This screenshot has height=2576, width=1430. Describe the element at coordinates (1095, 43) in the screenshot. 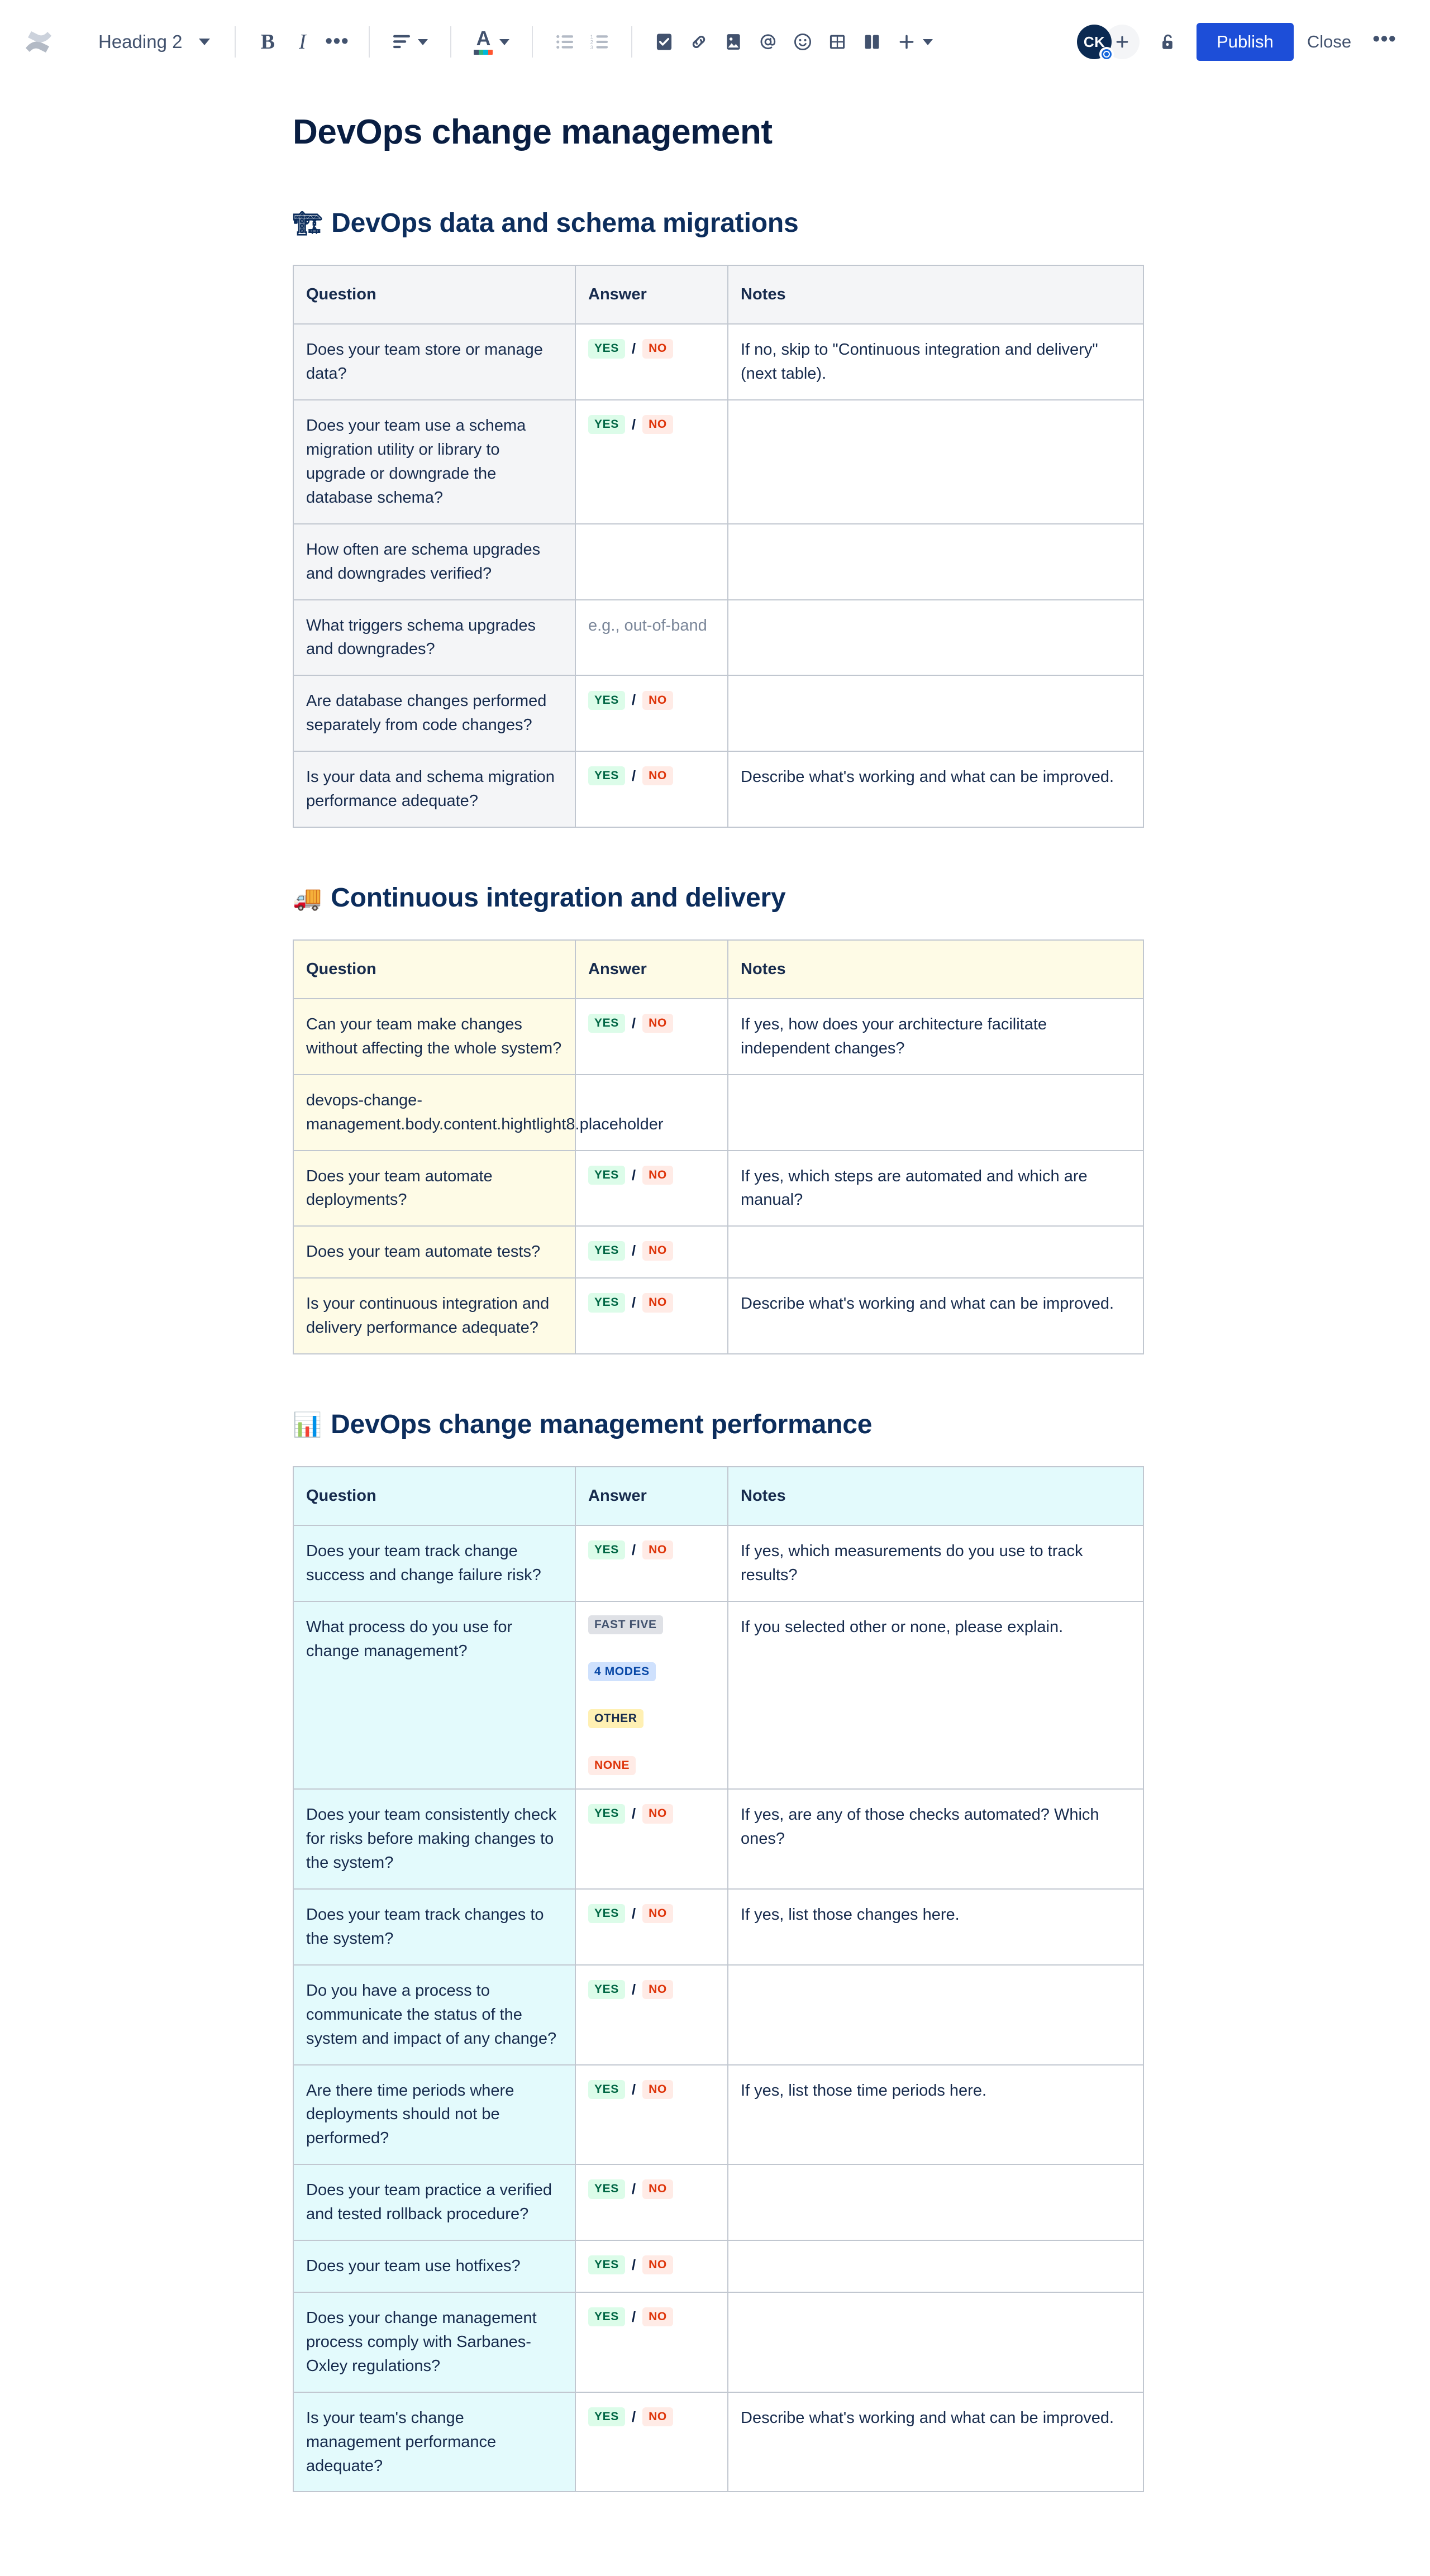

I see `avatar: CK` at that location.